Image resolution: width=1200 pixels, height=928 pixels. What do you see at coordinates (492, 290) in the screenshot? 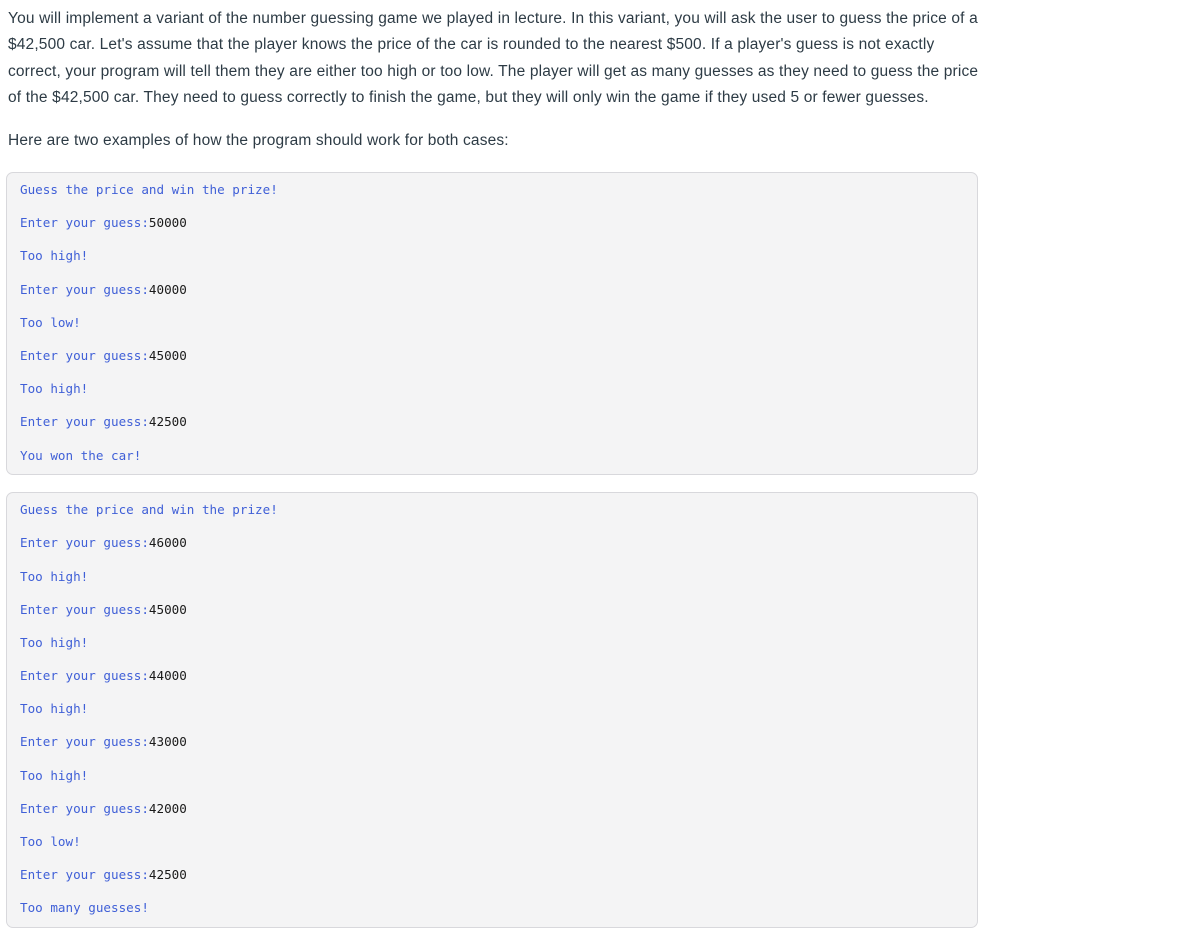
I see `console-line: Enter your guess:40000` at bounding box center [492, 290].